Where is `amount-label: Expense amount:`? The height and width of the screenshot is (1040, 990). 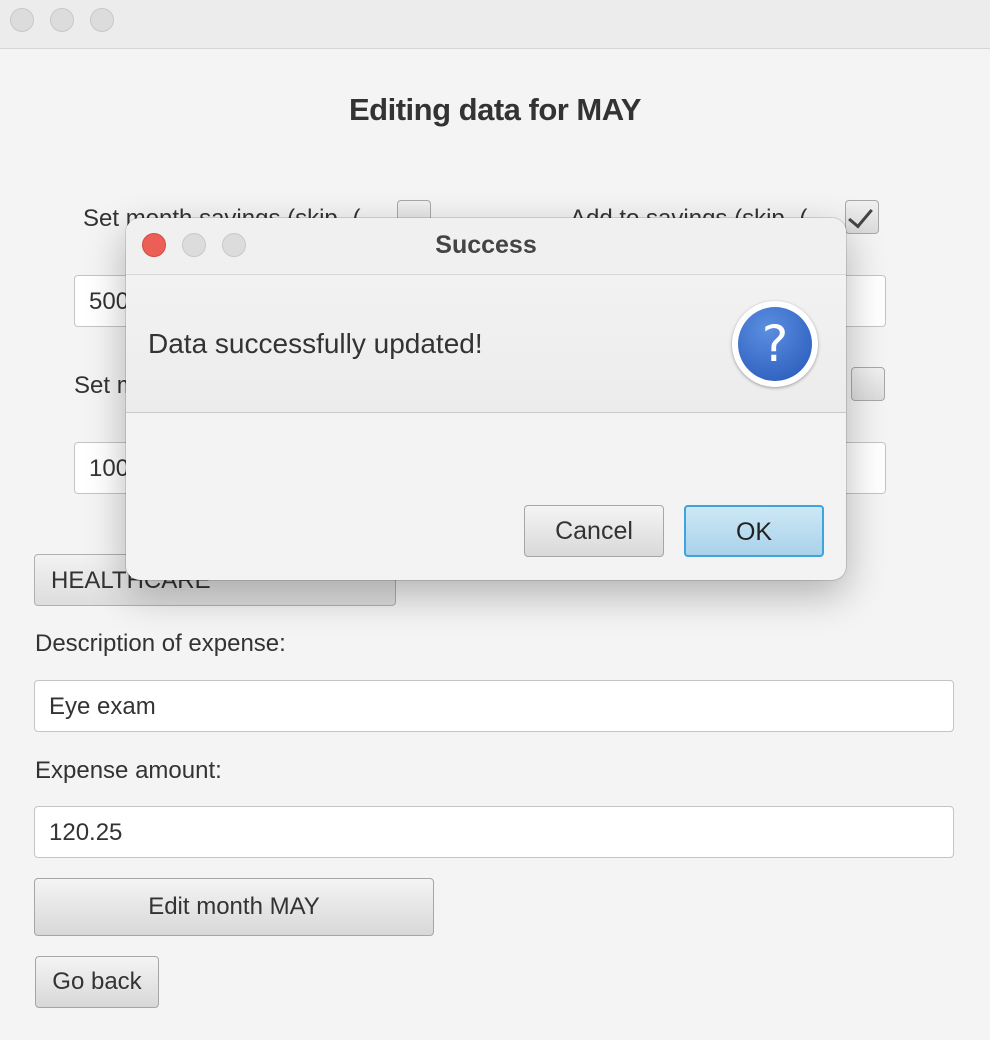 amount-label: Expense amount: is located at coordinates (128, 770).